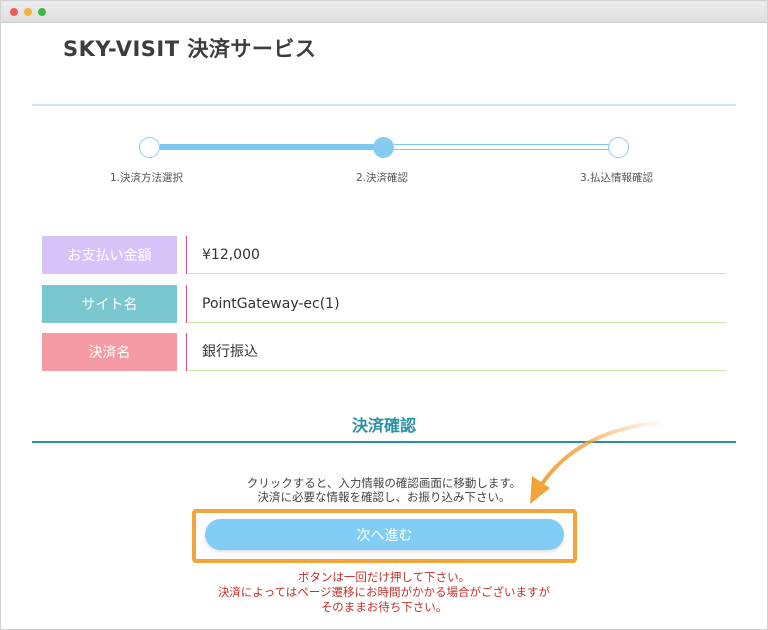 The height and width of the screenshot is (630, 768). Describe the element at coordinates (147, 178) in the screenshot. I see `step-1-label: 1.決済方法選択` at that location.